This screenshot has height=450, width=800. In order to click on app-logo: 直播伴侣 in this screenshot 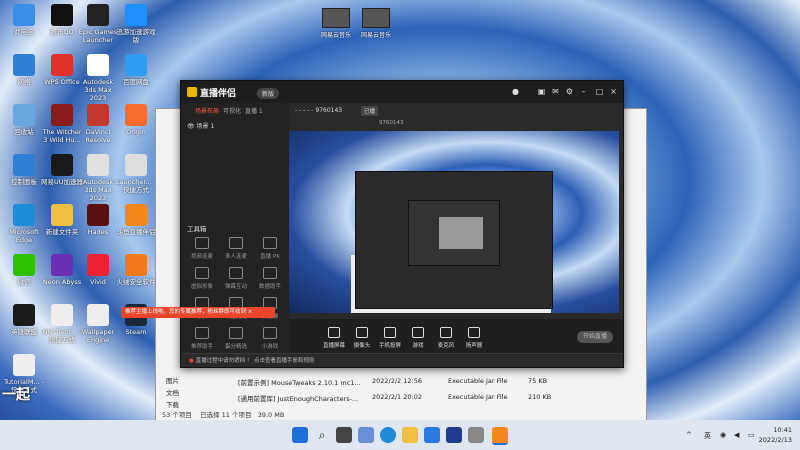, I will do `click(211, 92)`.